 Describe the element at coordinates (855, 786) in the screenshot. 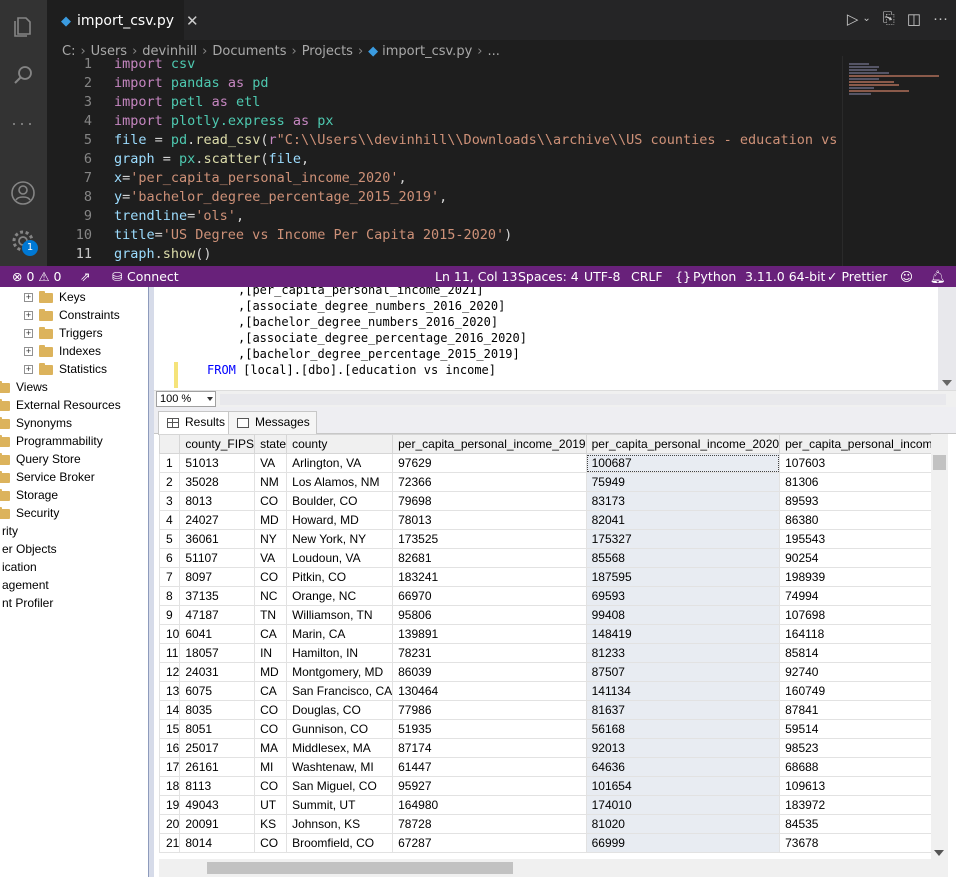

I see `table-cell: 109613` at that location.